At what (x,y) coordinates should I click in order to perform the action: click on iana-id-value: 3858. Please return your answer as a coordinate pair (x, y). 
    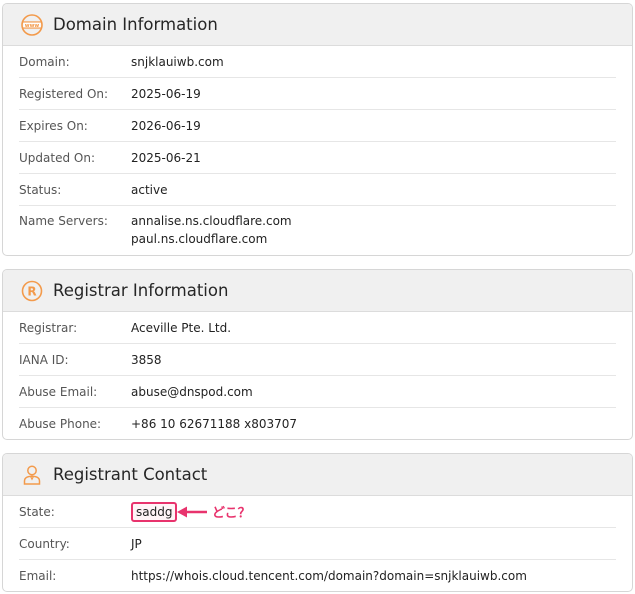
    Looking at the image, I should click on (146, 359).